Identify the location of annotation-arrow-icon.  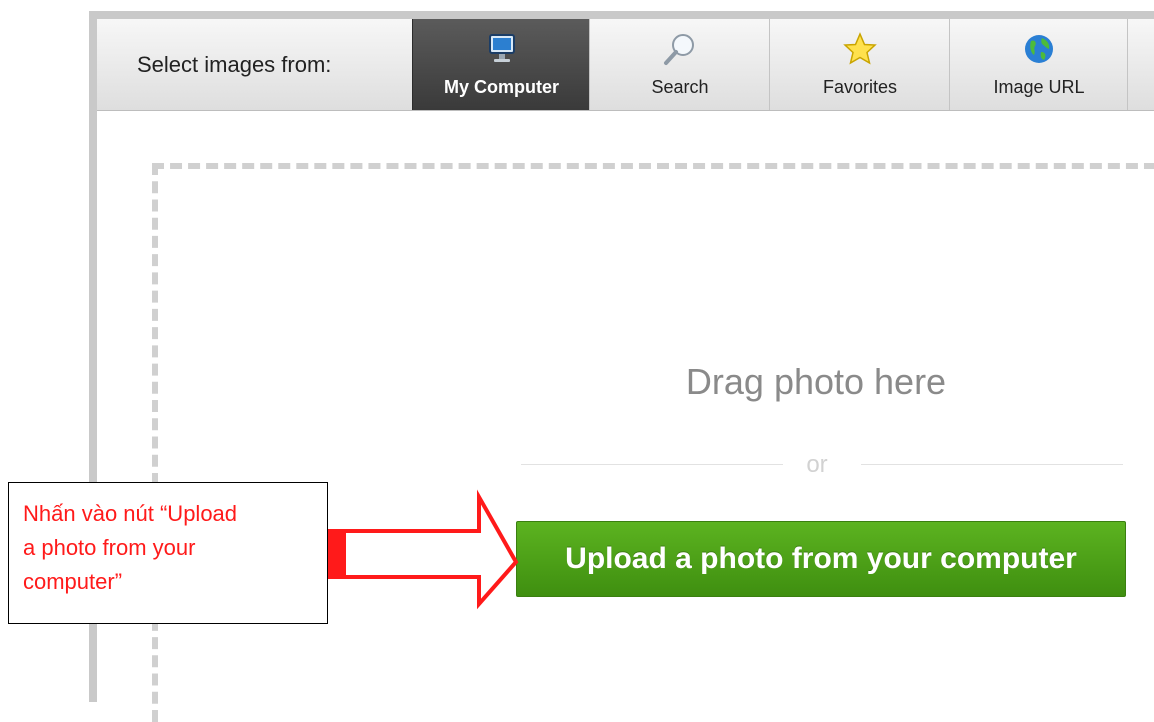
(423, 549).